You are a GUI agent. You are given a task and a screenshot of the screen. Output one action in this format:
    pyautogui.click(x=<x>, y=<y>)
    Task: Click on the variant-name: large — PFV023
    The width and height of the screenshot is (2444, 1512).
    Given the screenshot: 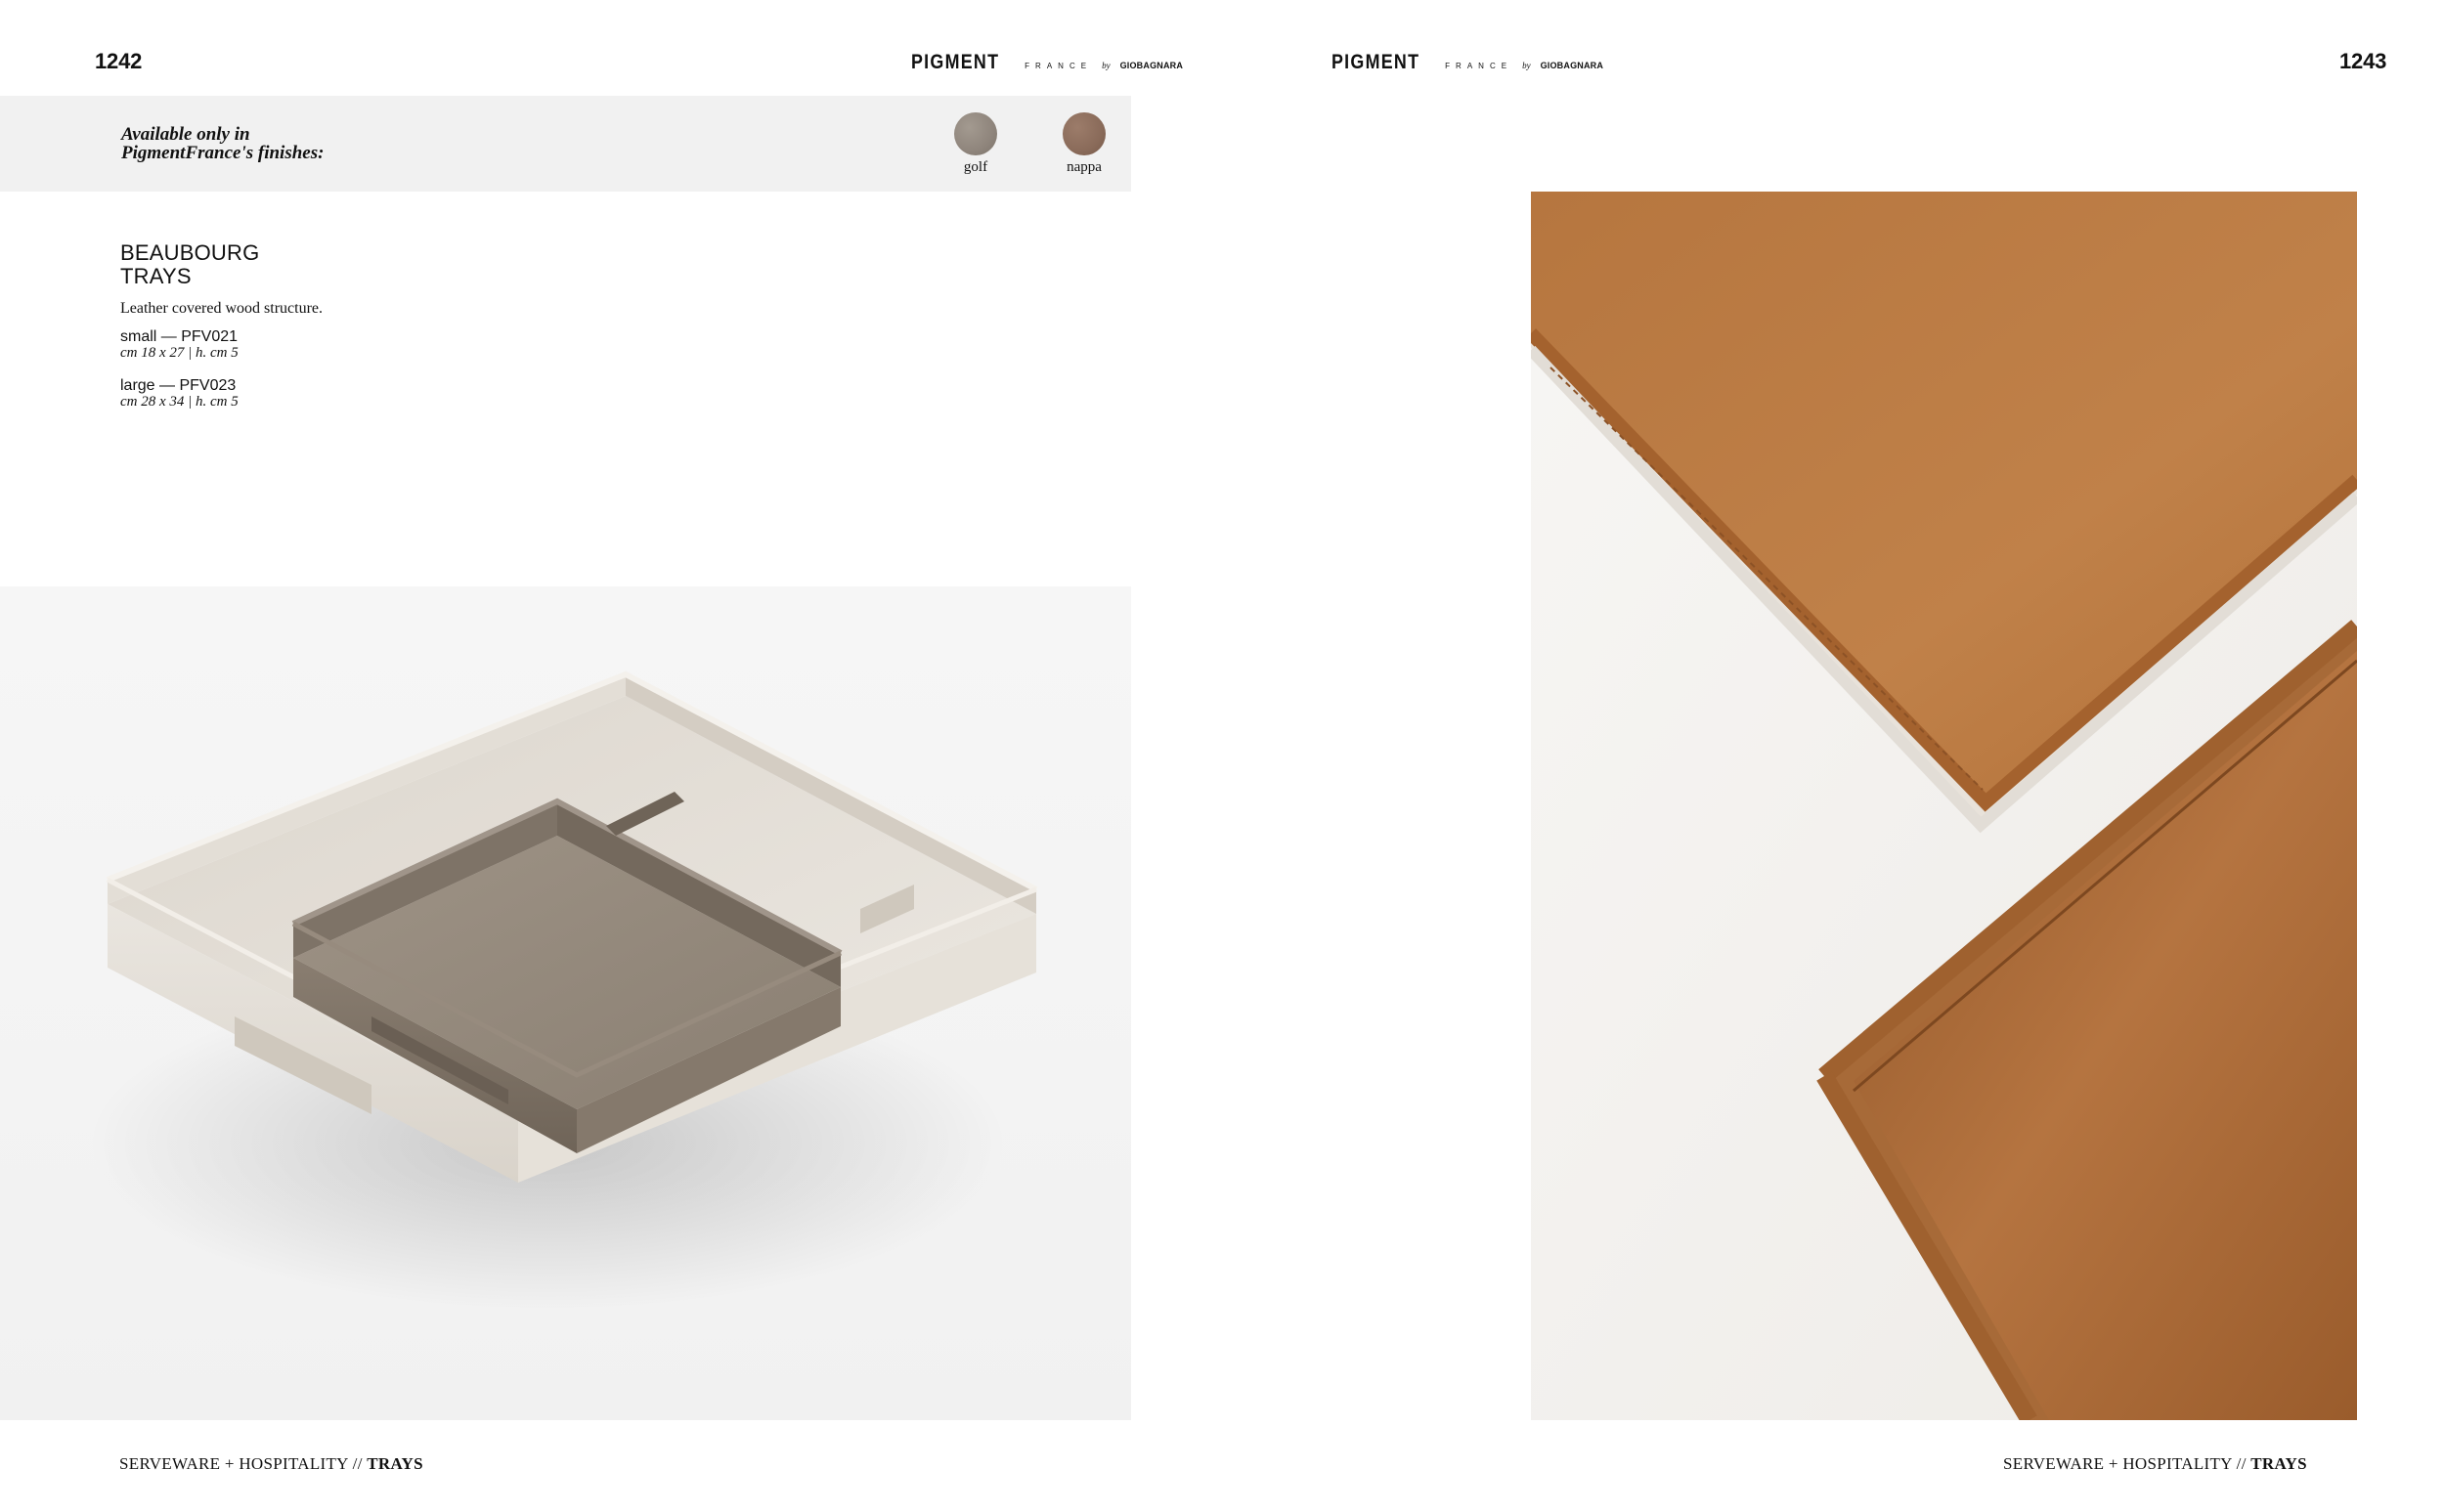 What is the action you would take?
    pyautogui.click(x=178, y=385)
    